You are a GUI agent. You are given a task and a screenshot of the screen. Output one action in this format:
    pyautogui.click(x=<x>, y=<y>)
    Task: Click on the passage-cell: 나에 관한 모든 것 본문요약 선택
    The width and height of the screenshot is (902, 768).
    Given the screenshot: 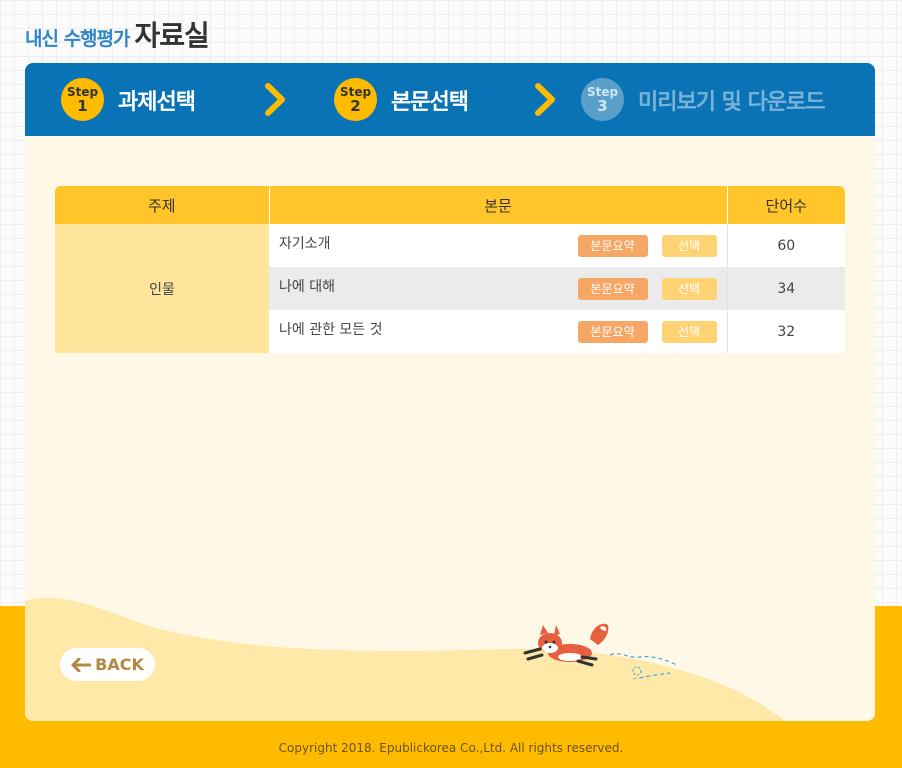 What is the action you would take?
    pyautogui.click(x=498, y=331)
    